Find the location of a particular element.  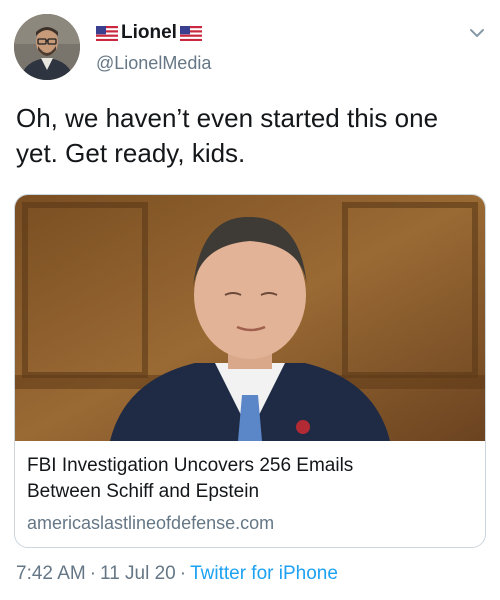

chevron-down-icon is located at coordinates (477, 32).